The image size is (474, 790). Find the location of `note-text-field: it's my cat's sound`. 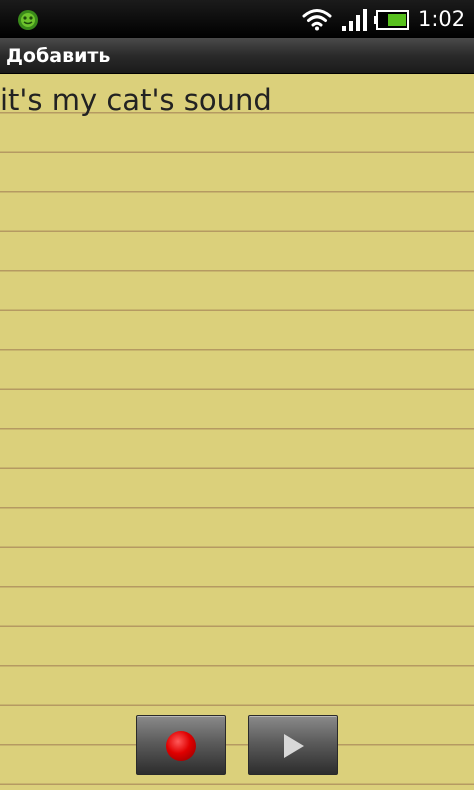

note-text-field: it's my cat's sound is located at coordinates (237, 100).